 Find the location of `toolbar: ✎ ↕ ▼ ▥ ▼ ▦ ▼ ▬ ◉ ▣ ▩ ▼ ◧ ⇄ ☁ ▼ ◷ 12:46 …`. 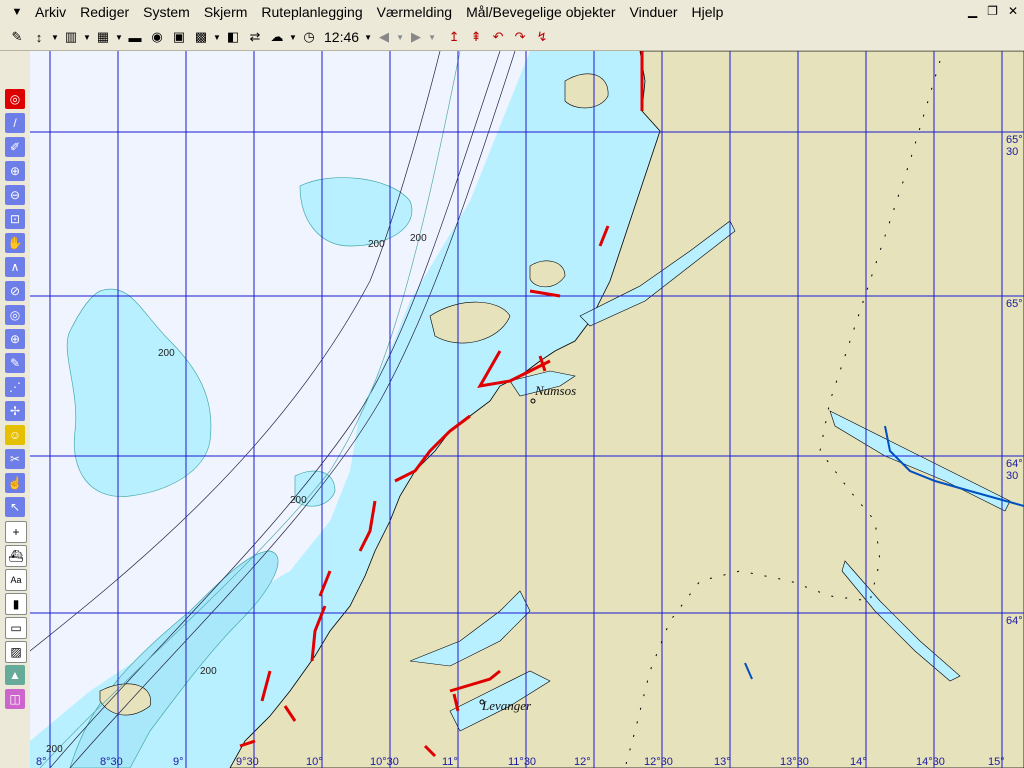

toolbar: ✎ ↕ ▼ ▥ ▼ ▦ ▼ ▬ ◉ ▣ ▩ ▼ ◧ ⇄ ☁ ▼ ◷ 12:46 … is located at coordinates (512, 37).